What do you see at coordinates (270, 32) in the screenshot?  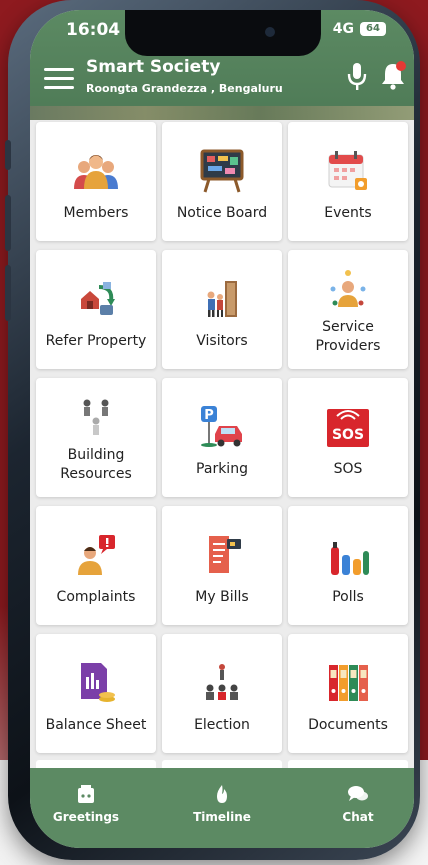 I see `camera-icon` at bounding box center [270, 32].